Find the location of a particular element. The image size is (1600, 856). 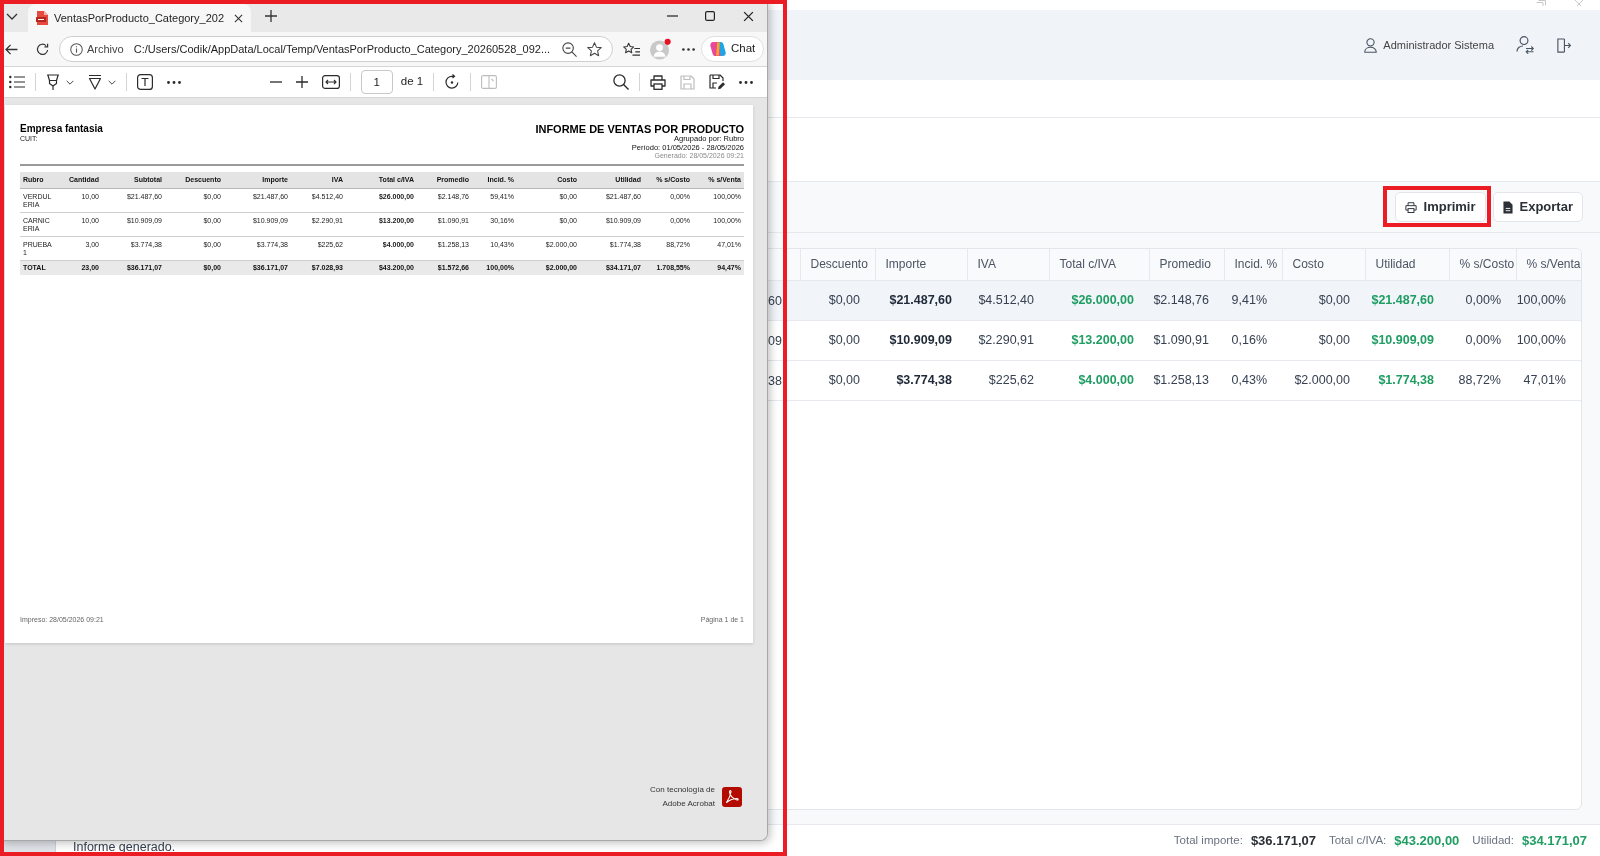

column-header: Total c/IVA is located at coordinates (1099, 264).